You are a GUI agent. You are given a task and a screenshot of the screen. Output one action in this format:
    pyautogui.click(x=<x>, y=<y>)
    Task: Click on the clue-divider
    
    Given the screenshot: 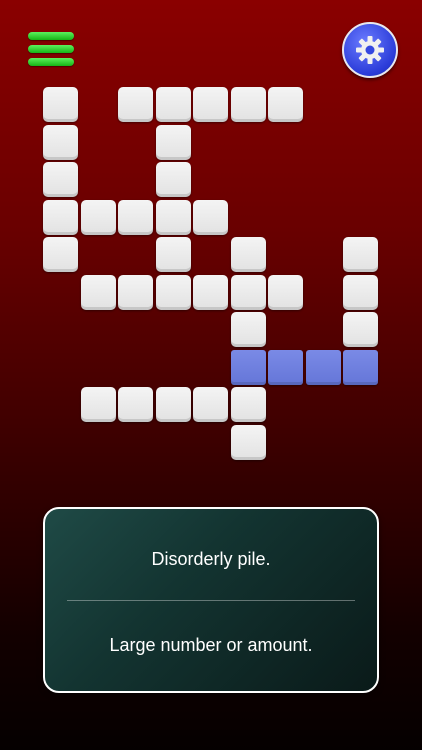 What is the action you would take?
    pyautogui.click(x=211, y=600)
    